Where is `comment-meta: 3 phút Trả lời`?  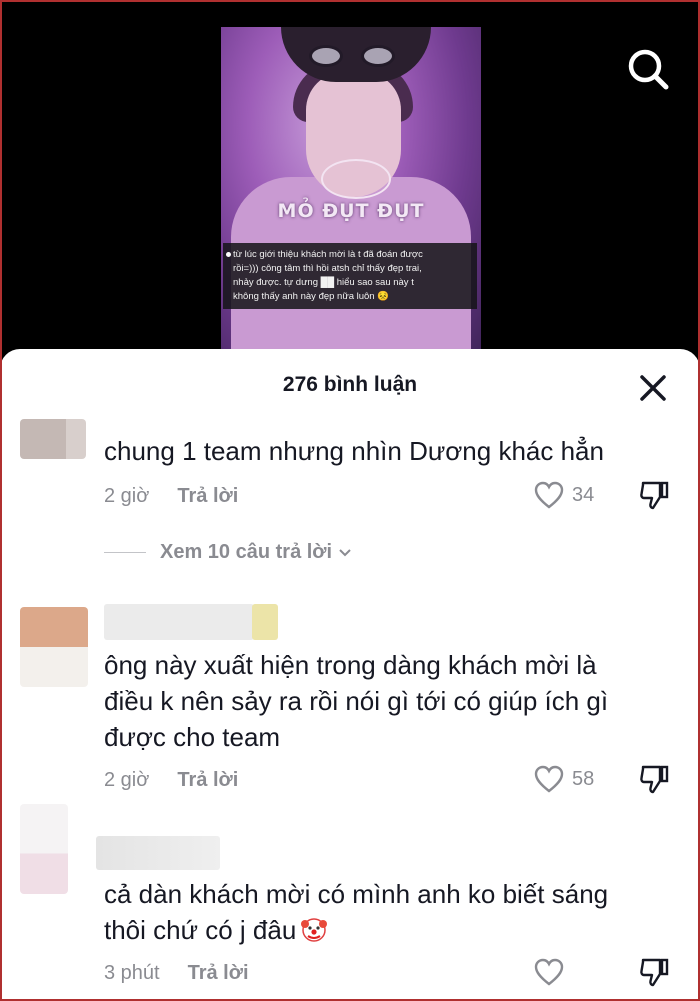
comment-meta: 3 phút Trả lời is located at coordinates (176, 973).